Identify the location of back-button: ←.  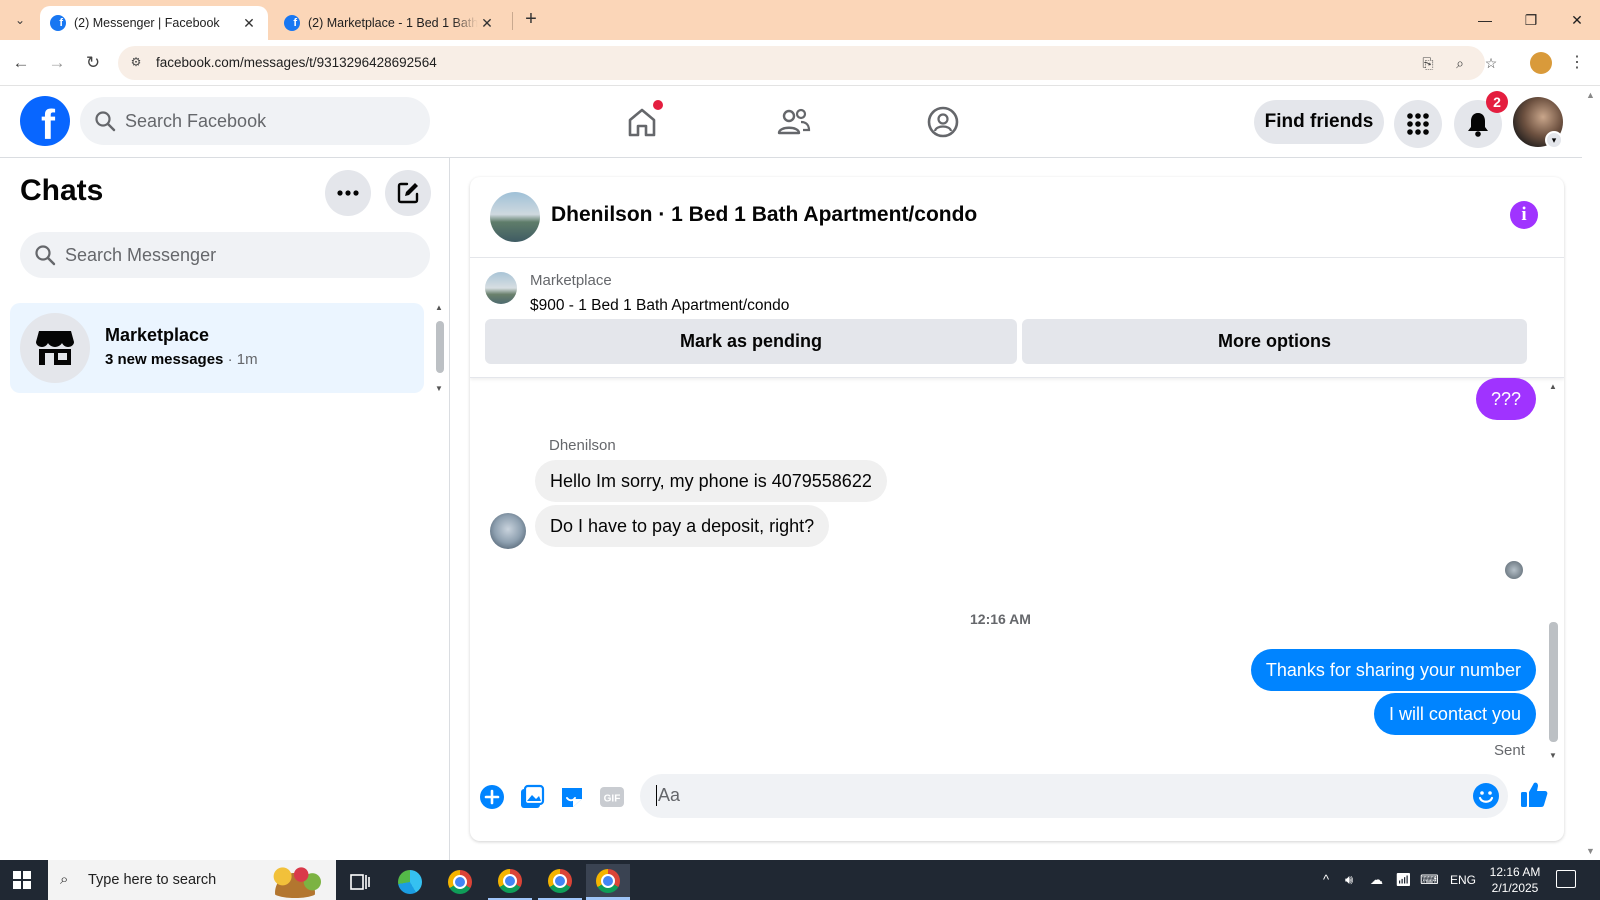
(21, 63).